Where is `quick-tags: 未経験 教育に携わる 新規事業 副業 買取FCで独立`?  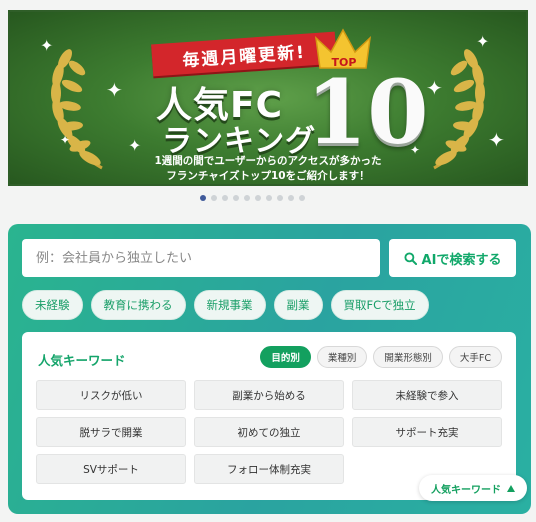 quick-tags: 未経験 教育に携わる 新規事業 副業 買取FCで独立 is located at coordinates (225, 305).